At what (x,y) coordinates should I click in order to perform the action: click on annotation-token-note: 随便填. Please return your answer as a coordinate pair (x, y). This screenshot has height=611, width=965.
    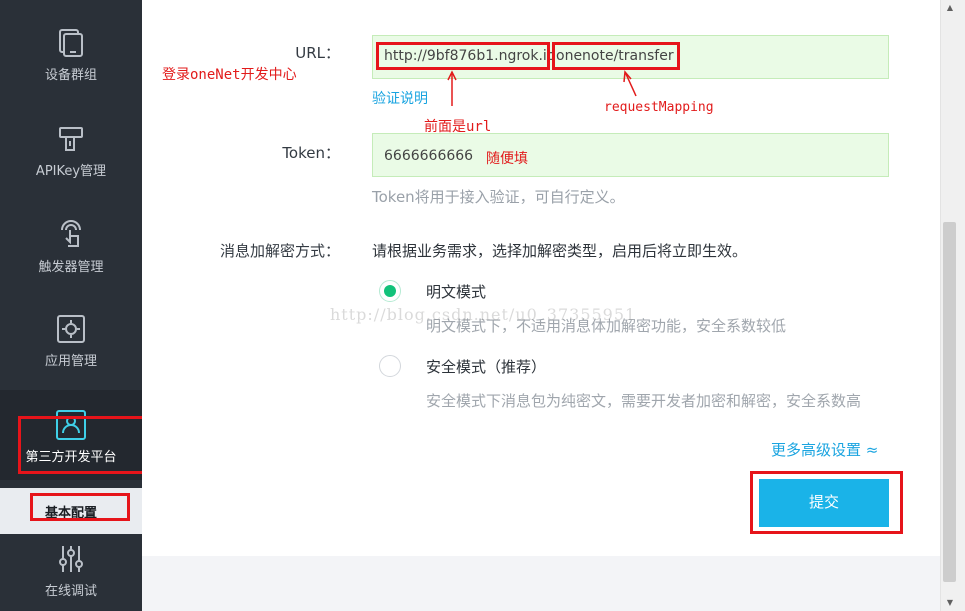
    Looking at the image, I should click on (507, 159).